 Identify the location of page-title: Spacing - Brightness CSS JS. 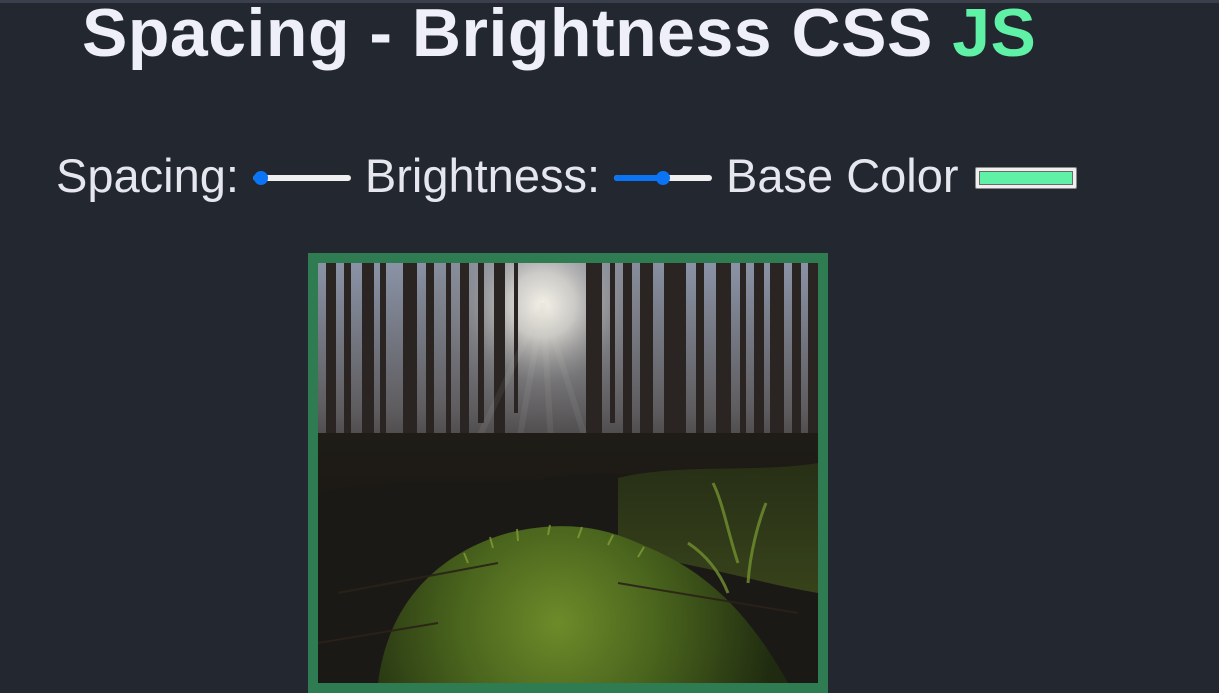
(559, 36).